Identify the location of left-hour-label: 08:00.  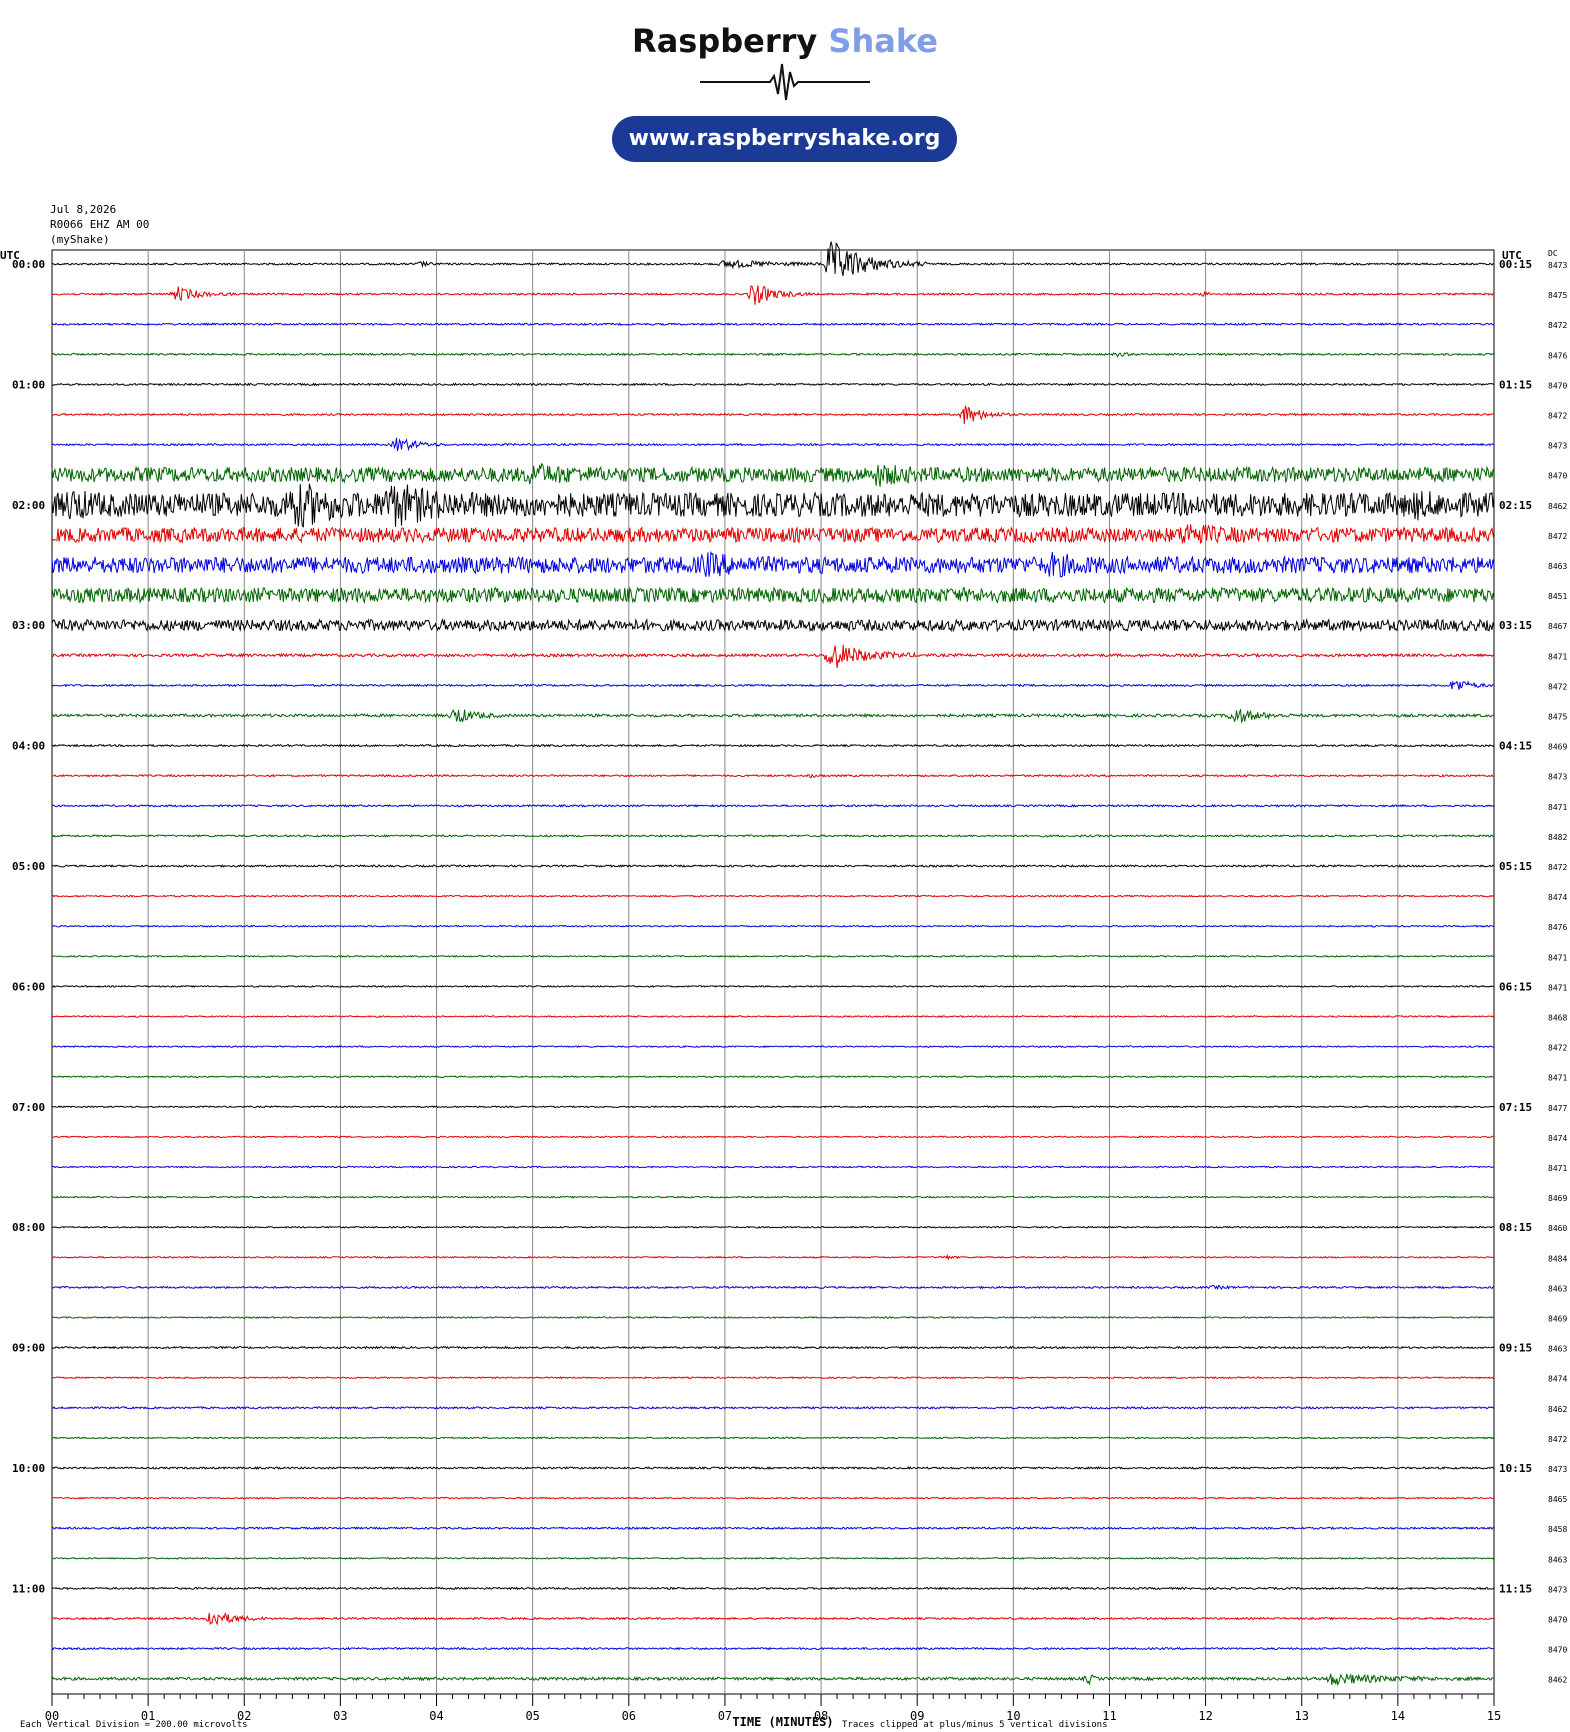
(28, 1227).